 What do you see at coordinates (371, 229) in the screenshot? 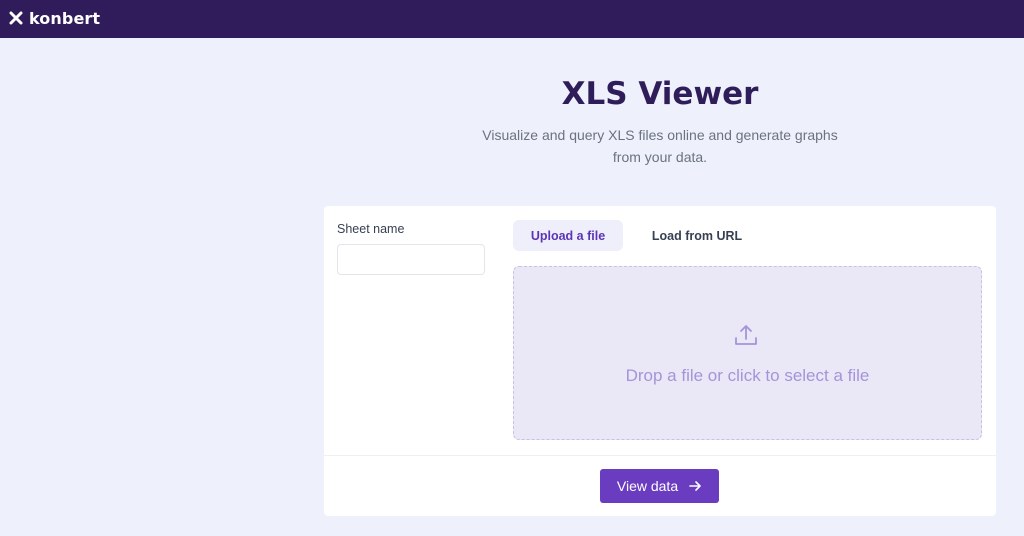
I see `sheet-name-label: Sheet name` at bounding box center [371, 229].